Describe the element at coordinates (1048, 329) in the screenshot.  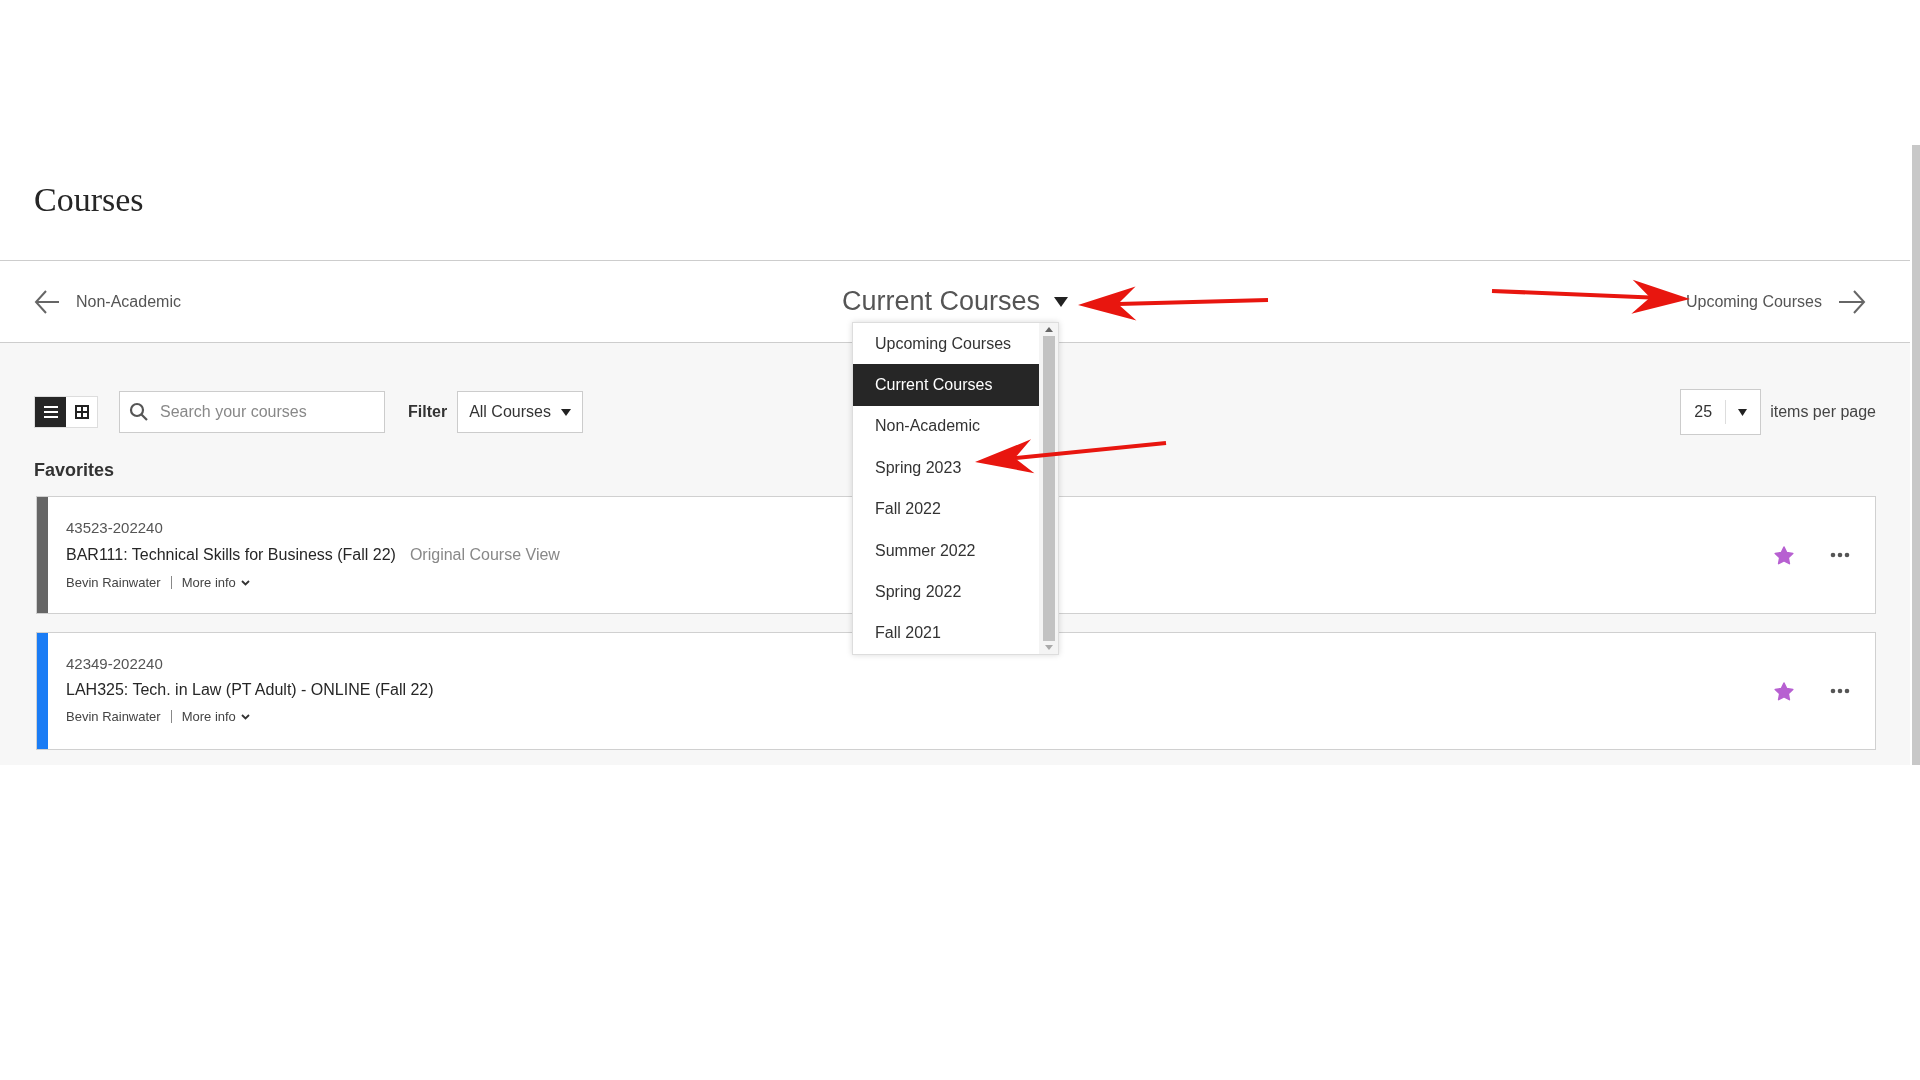
I see `scroll-up-icon` at that location.